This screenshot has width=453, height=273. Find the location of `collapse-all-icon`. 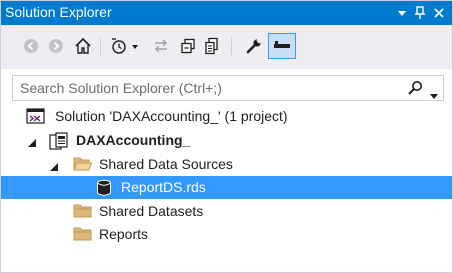

collapse-all-icon is located at coordinates (188, 46).